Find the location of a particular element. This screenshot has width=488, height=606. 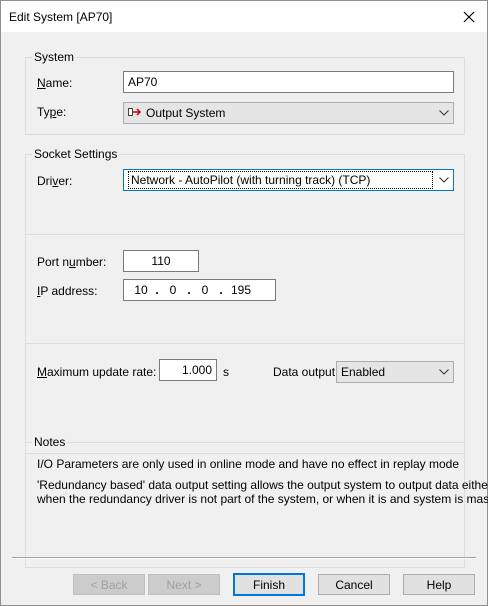

ip-address-input: 10 . 0 . 0 . 195 is located at coordinates (199, 290).